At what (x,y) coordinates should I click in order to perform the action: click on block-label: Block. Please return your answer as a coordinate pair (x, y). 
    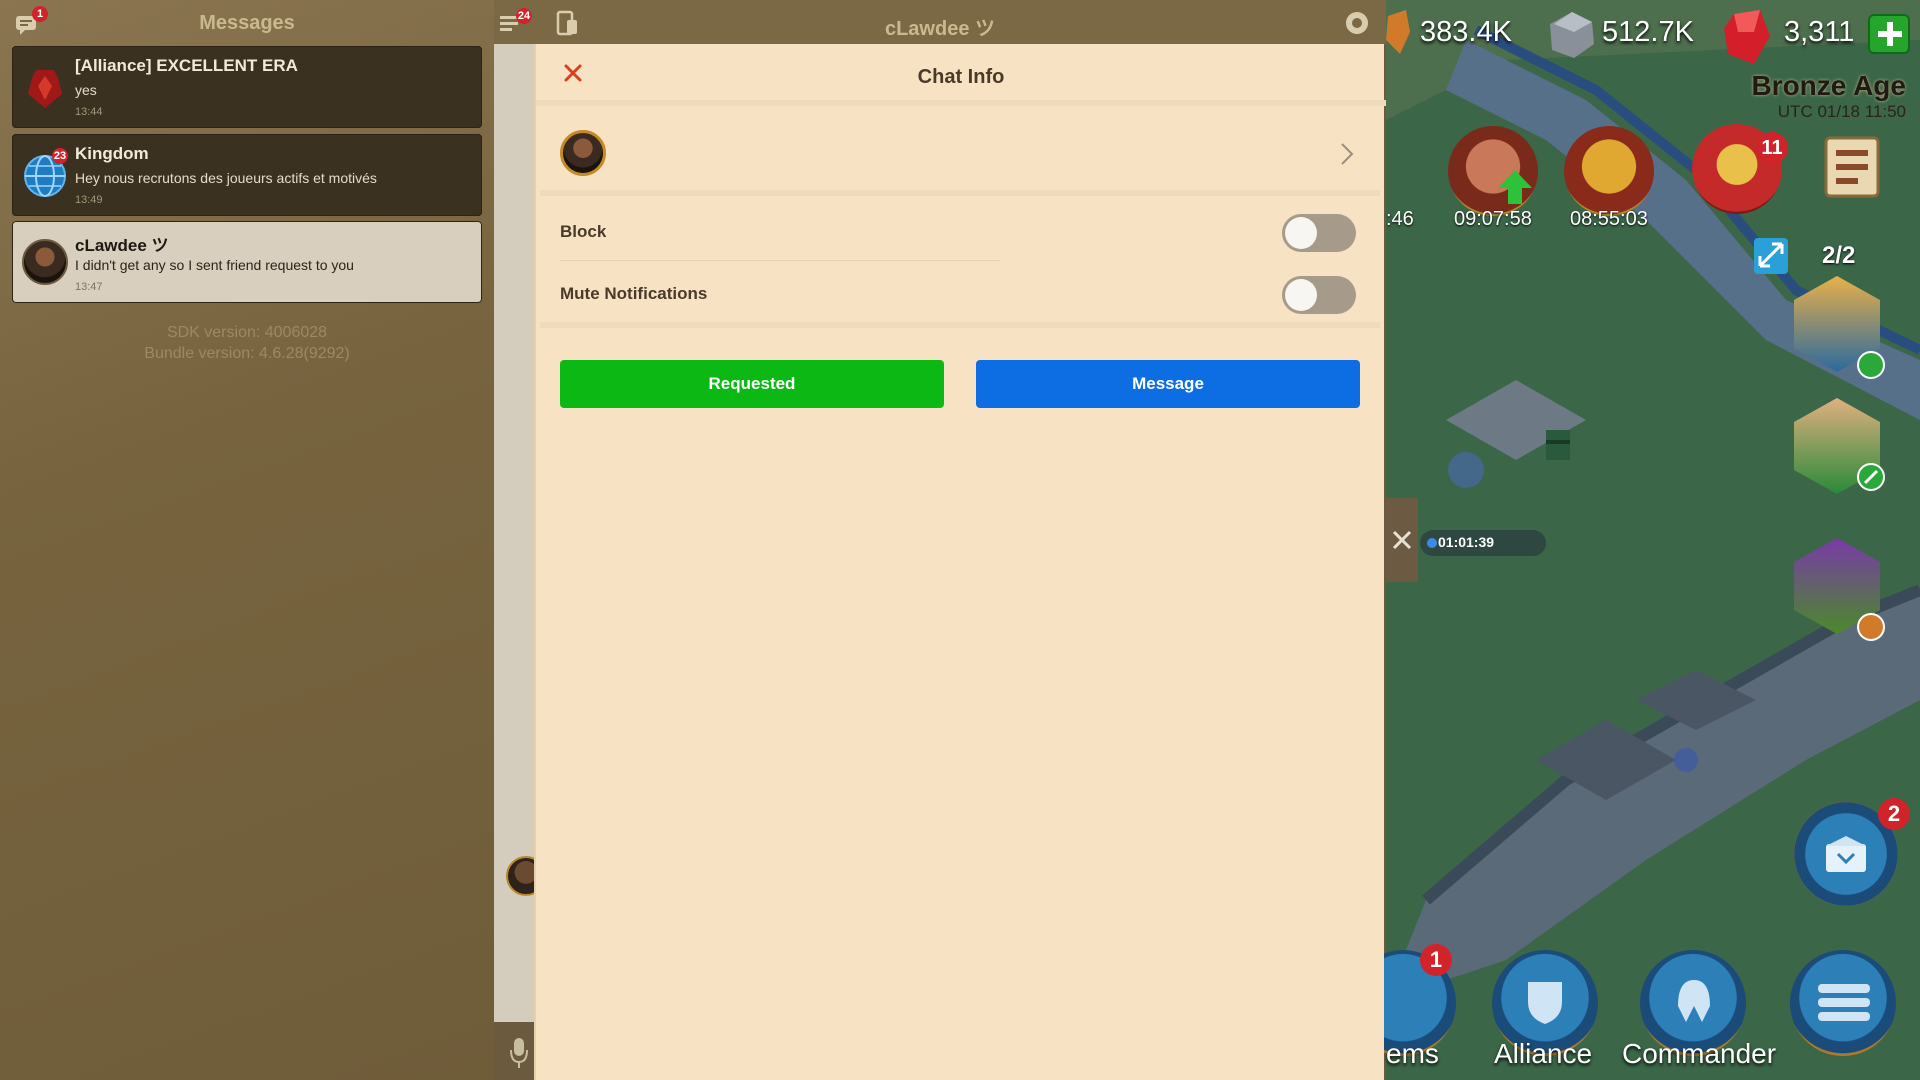
    Looking at the image, I should click on (583, 231).